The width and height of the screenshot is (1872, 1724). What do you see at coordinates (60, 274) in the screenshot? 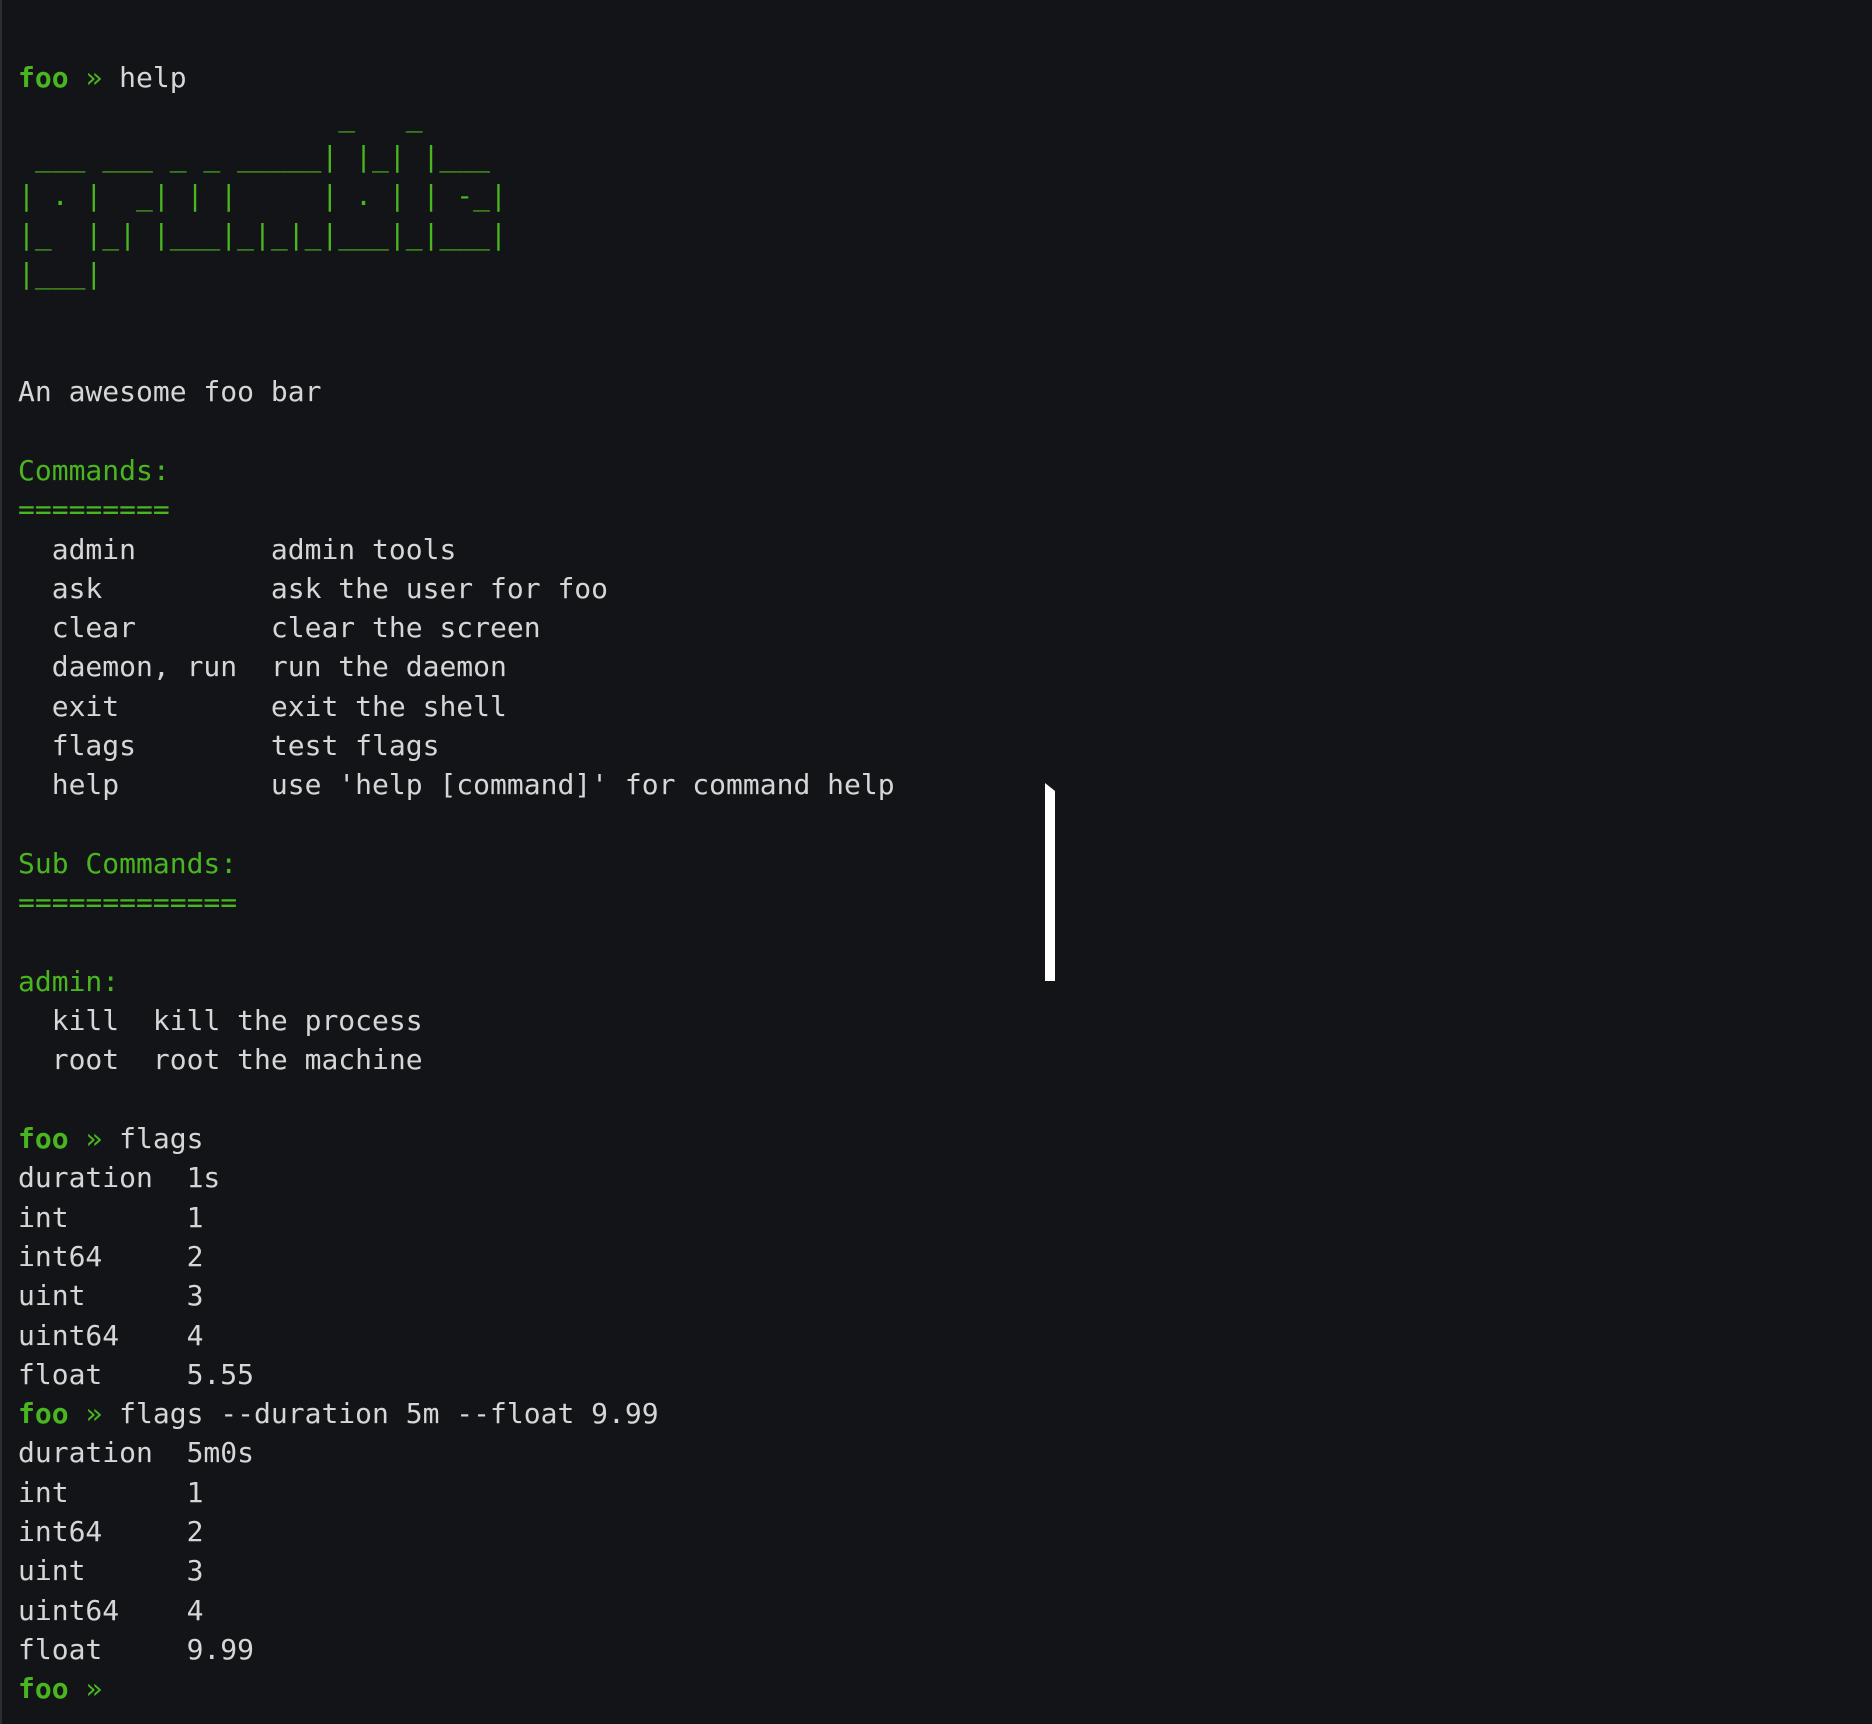
I see `ascii-banner-line: |___|` at bounding box center [60, 274].